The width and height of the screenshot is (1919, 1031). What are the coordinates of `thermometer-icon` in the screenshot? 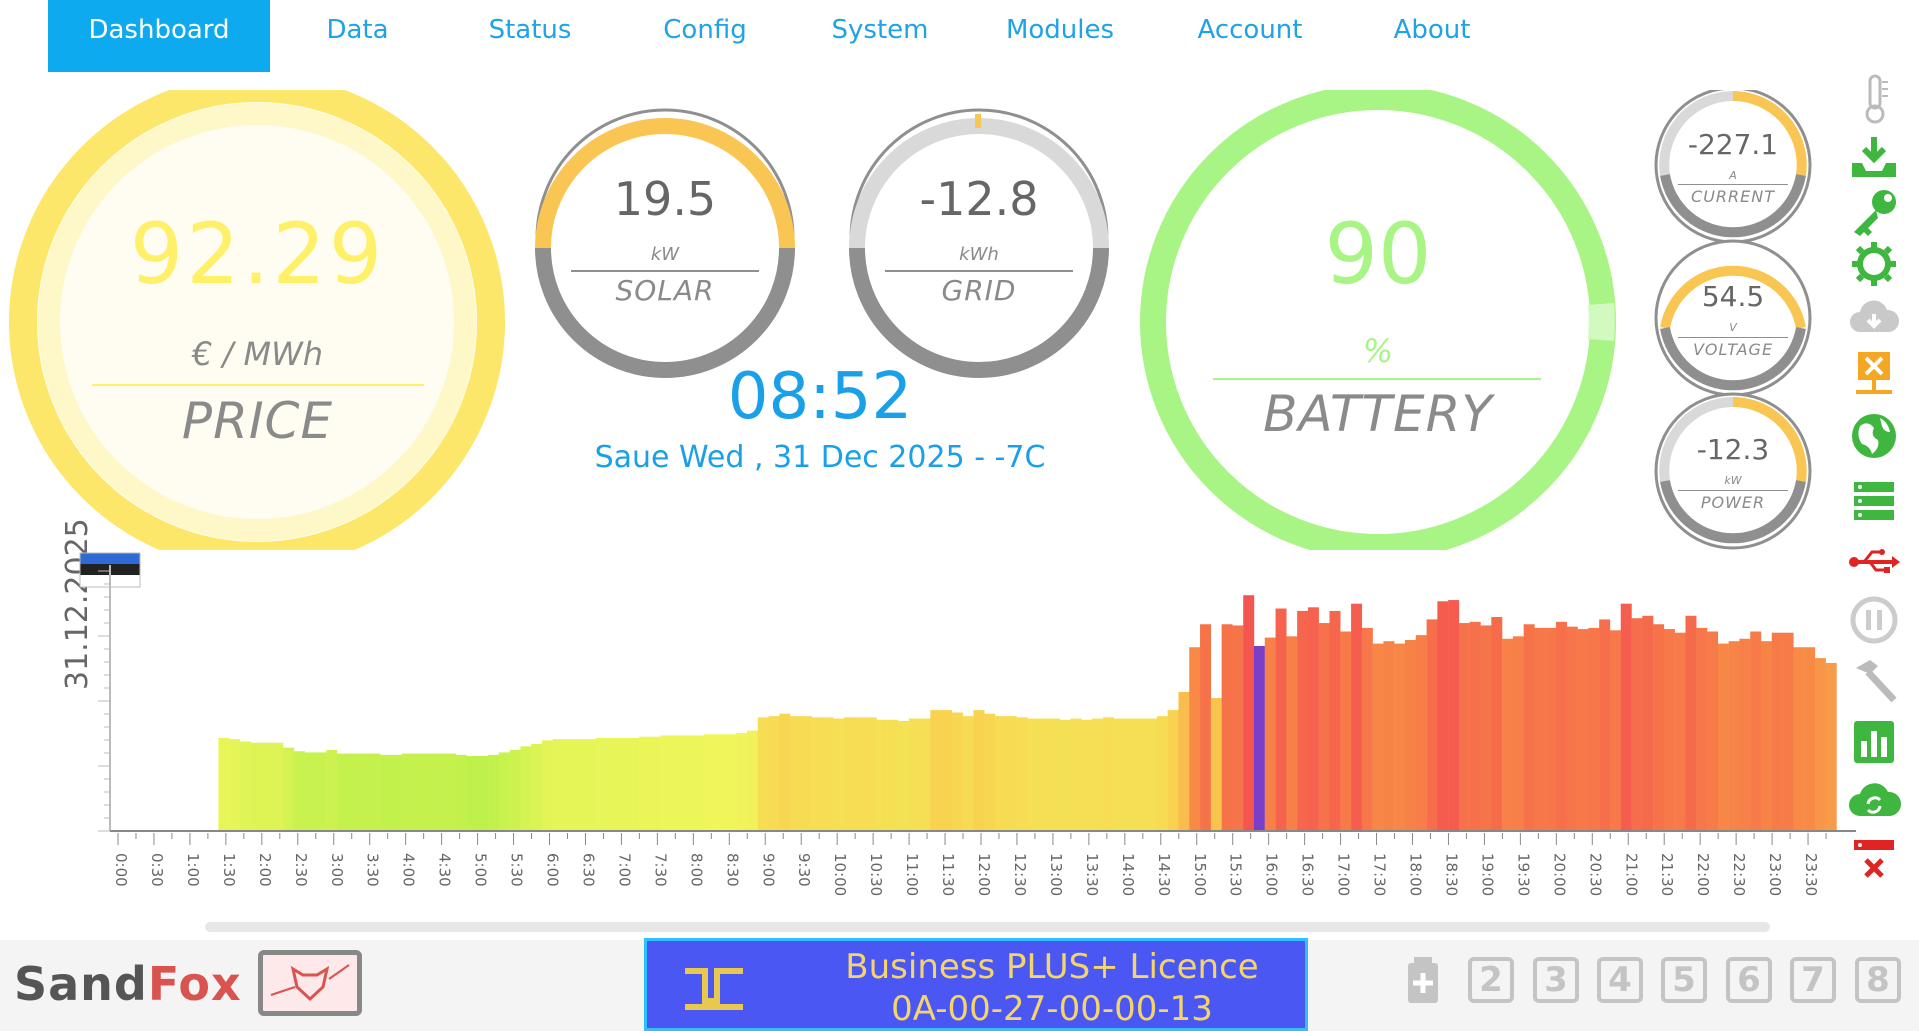 It's located at (1874, 98).